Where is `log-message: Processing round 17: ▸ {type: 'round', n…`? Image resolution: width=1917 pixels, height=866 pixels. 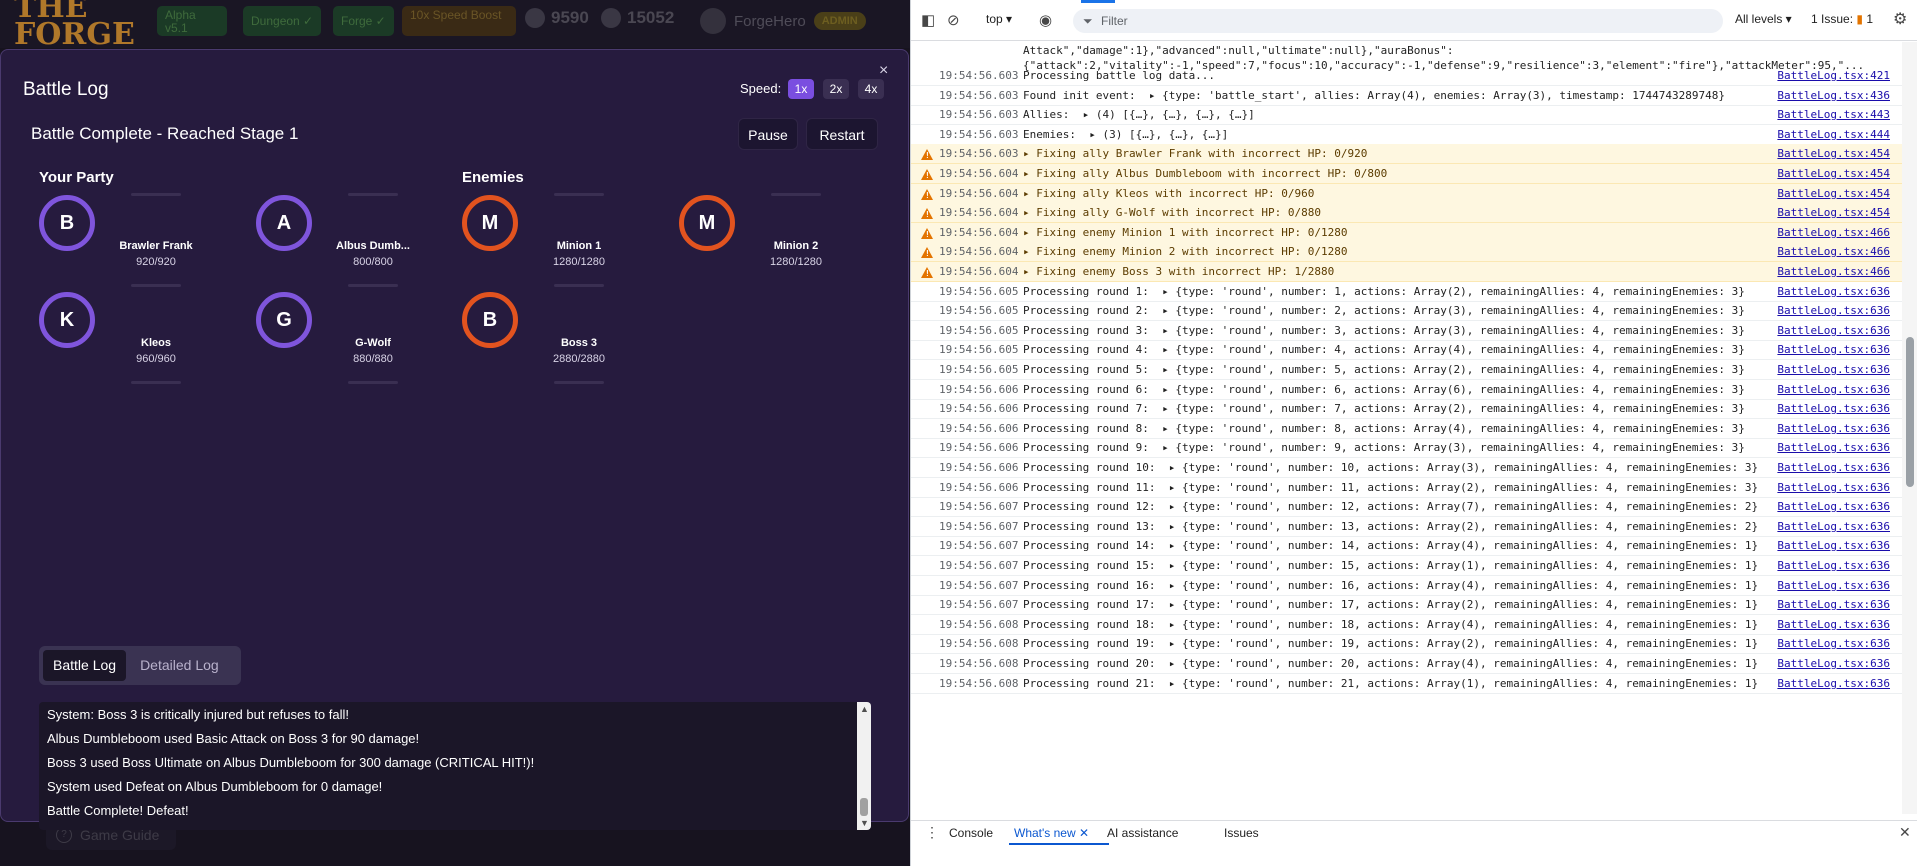
log-message: Processing round 17: ▸ {type: 'round', n… is located at coordinates (1390, 604).